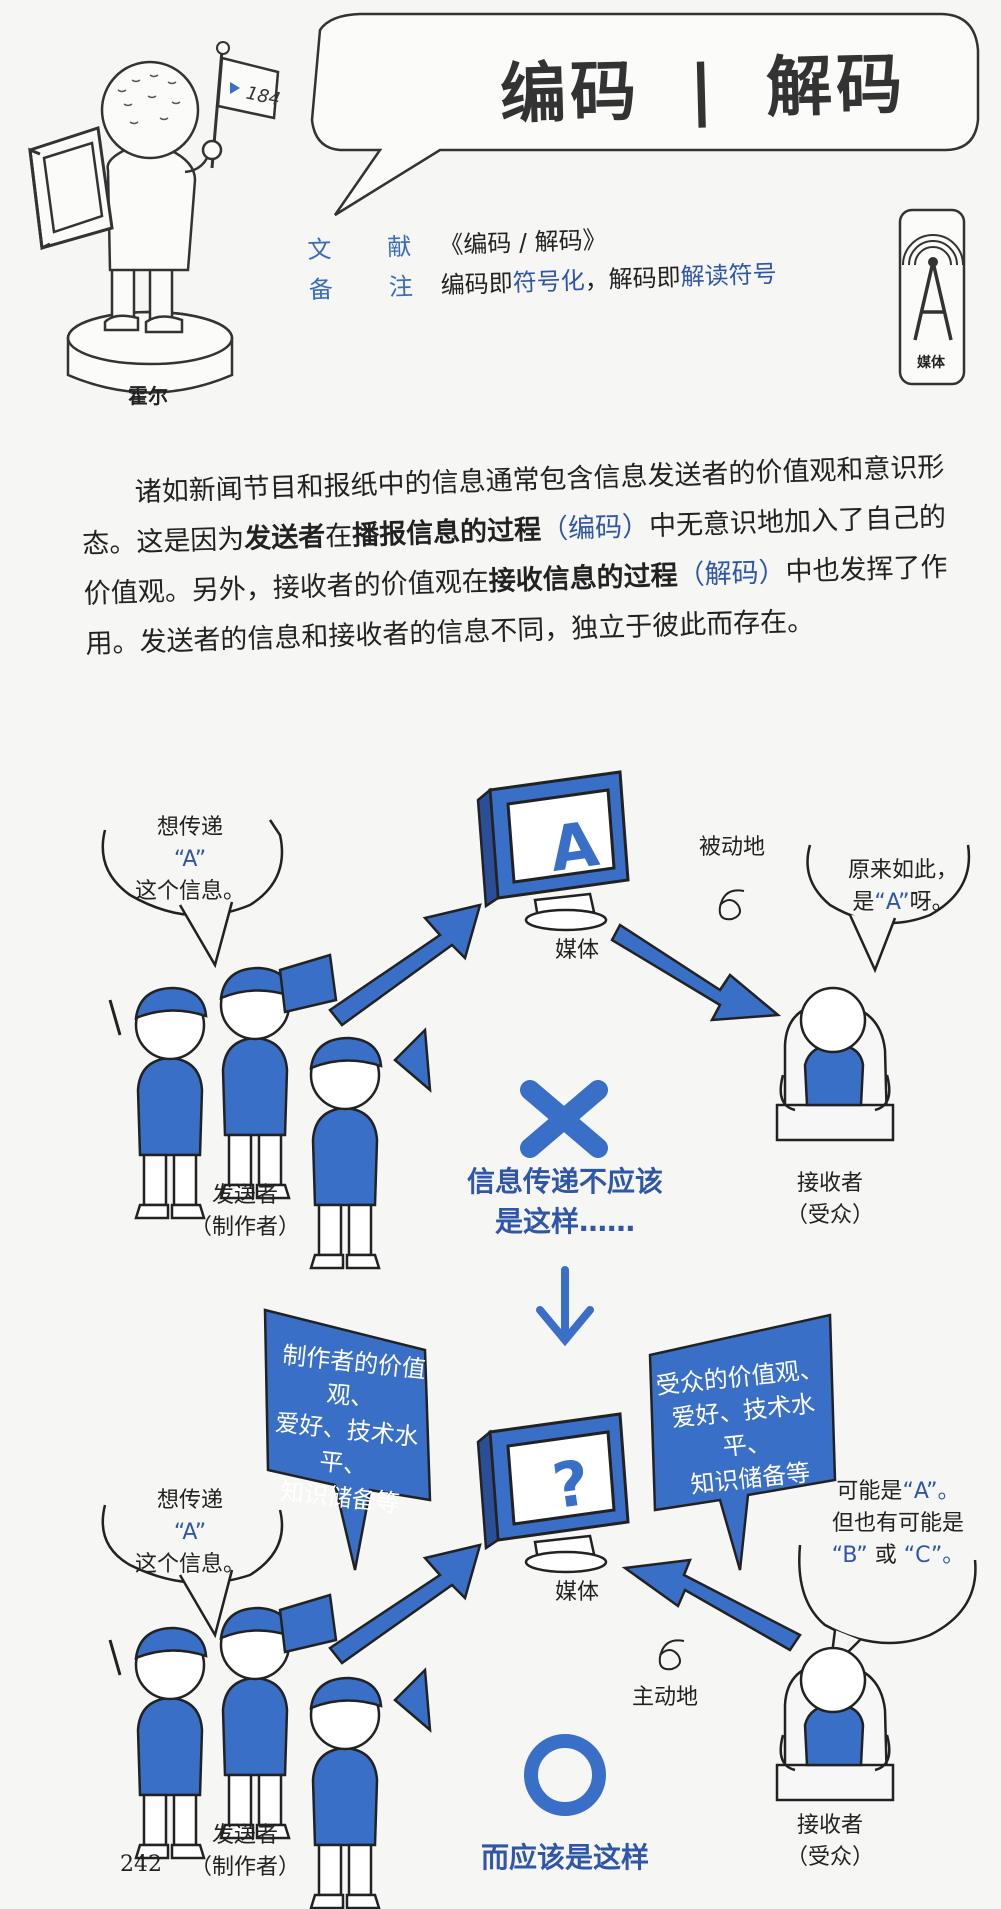 This screenshot has height=1909, width=1001. What do you see at coordinates (731, 847) in the screenshot?
I see `top-passive-label: 被动地` at bounding box center [731, 847].